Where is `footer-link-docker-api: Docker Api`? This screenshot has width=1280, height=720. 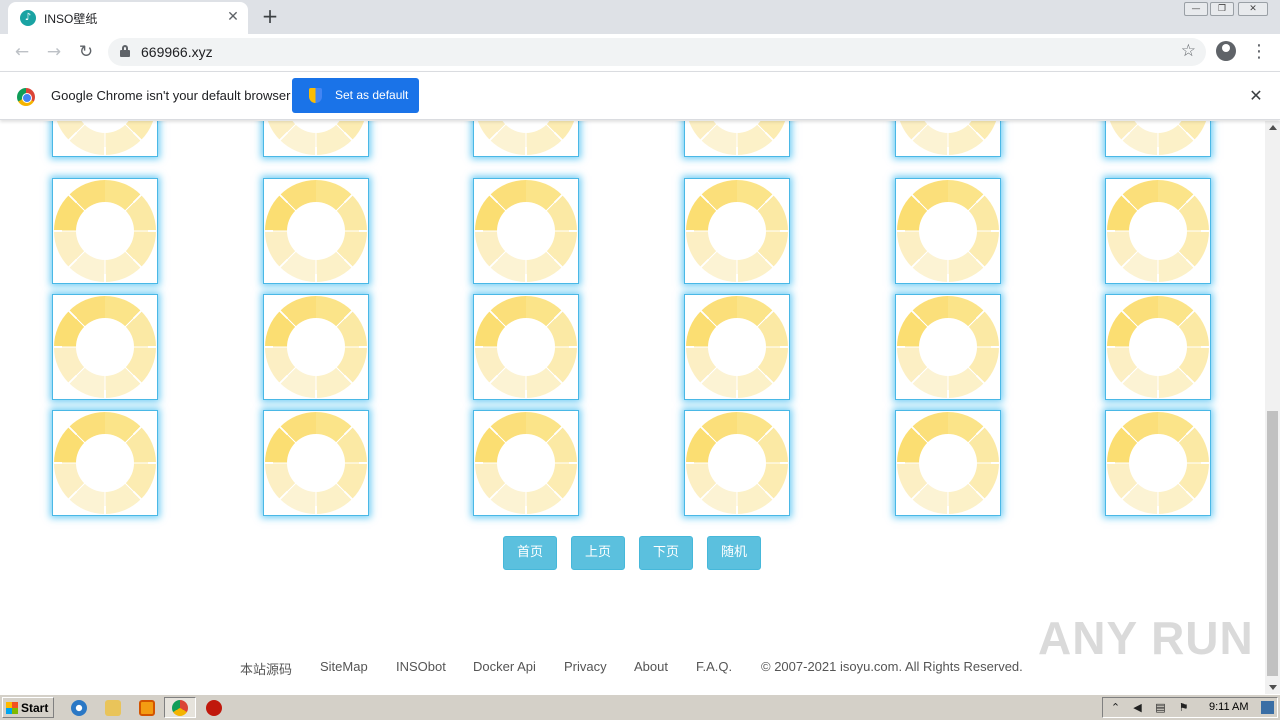
footer-link-docker-api: Docker Api is located at coordinates (504, 666).